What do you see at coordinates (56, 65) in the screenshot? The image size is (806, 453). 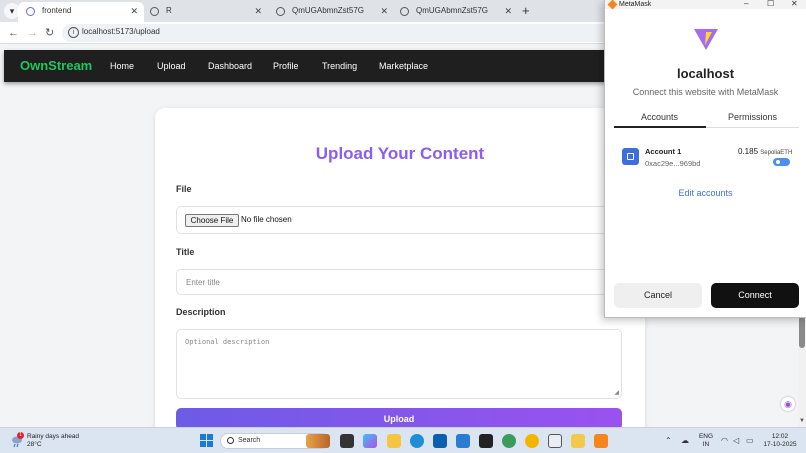 I see `app-logo: OwnStream` at bounding box center [56, 65].